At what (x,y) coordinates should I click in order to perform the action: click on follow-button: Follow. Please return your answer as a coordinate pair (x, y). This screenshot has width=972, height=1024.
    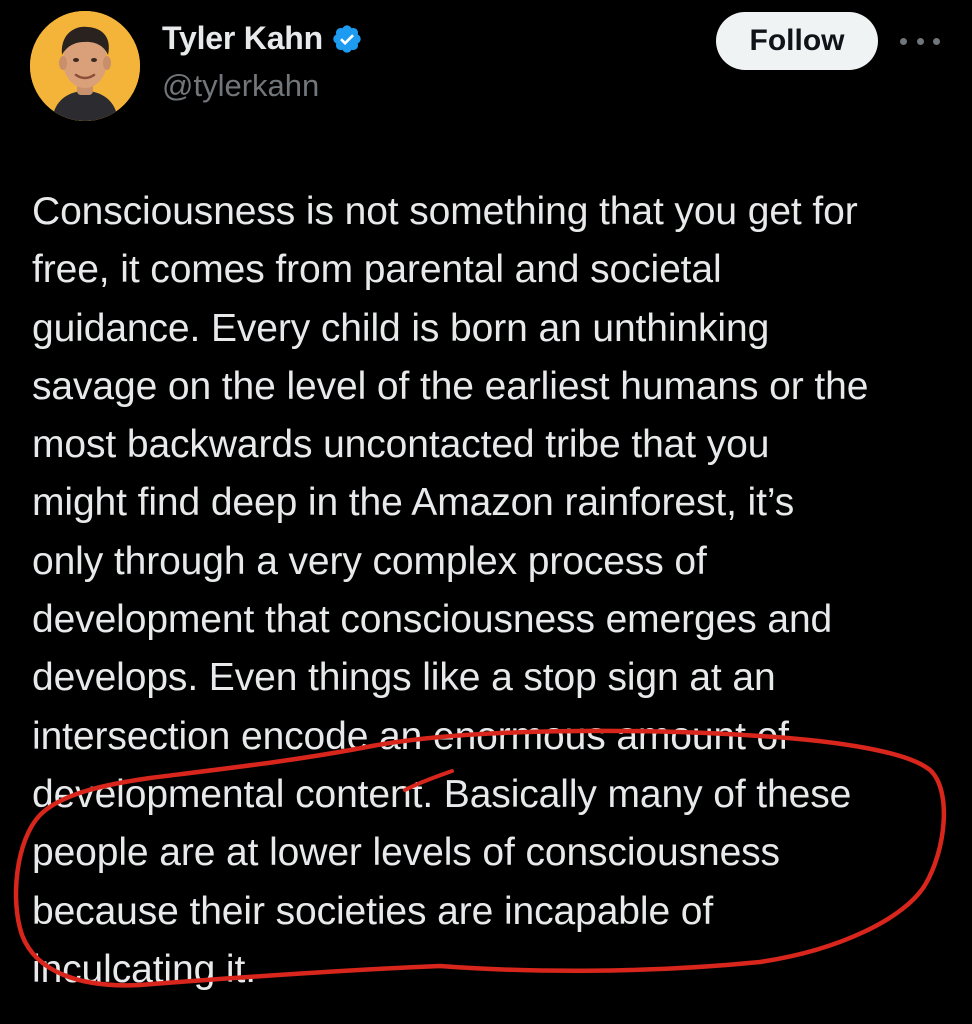
    Looking at the image, I should click on (797, 41).